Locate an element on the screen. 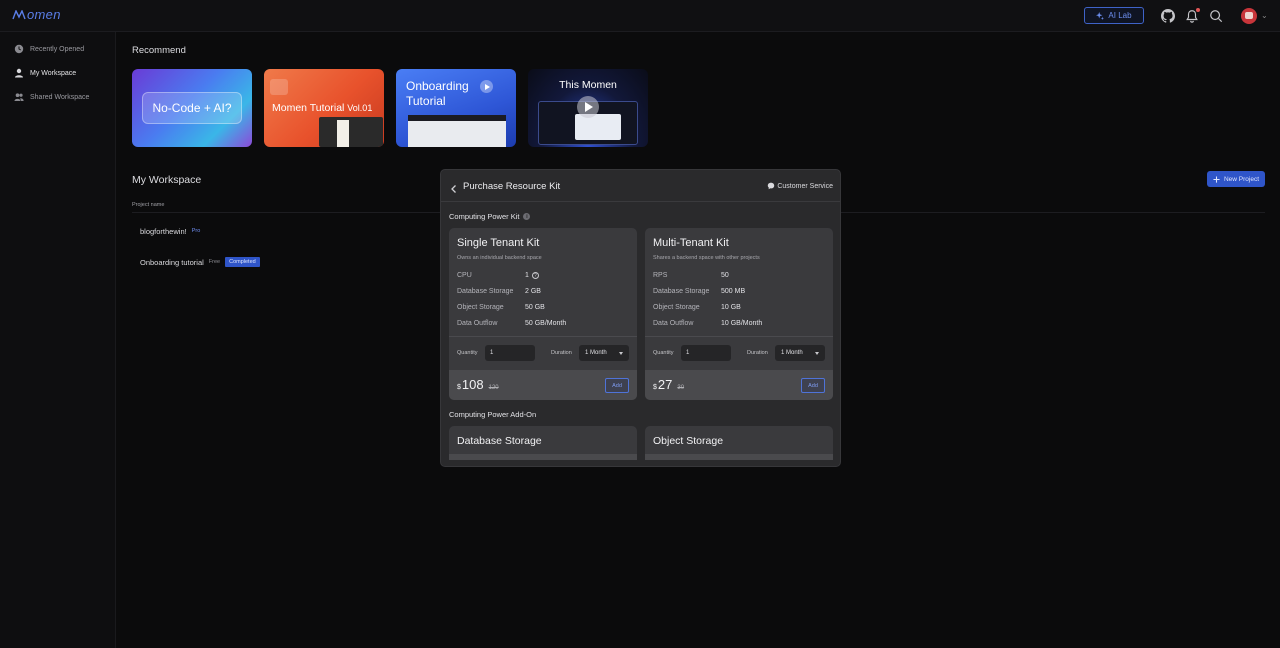  spec-value: 2 GB is located at coordinates (533, 291).